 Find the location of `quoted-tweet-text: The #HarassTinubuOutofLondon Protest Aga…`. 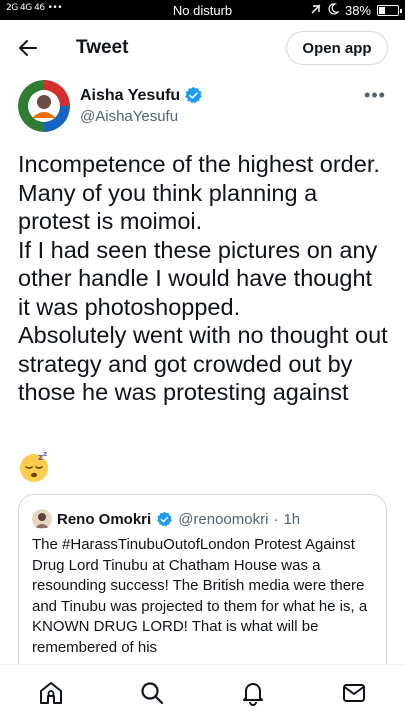

quoted-tweet-text: The #HarassTinubuOutofLondon Protest Aga… is located at coordinates (200, 596).